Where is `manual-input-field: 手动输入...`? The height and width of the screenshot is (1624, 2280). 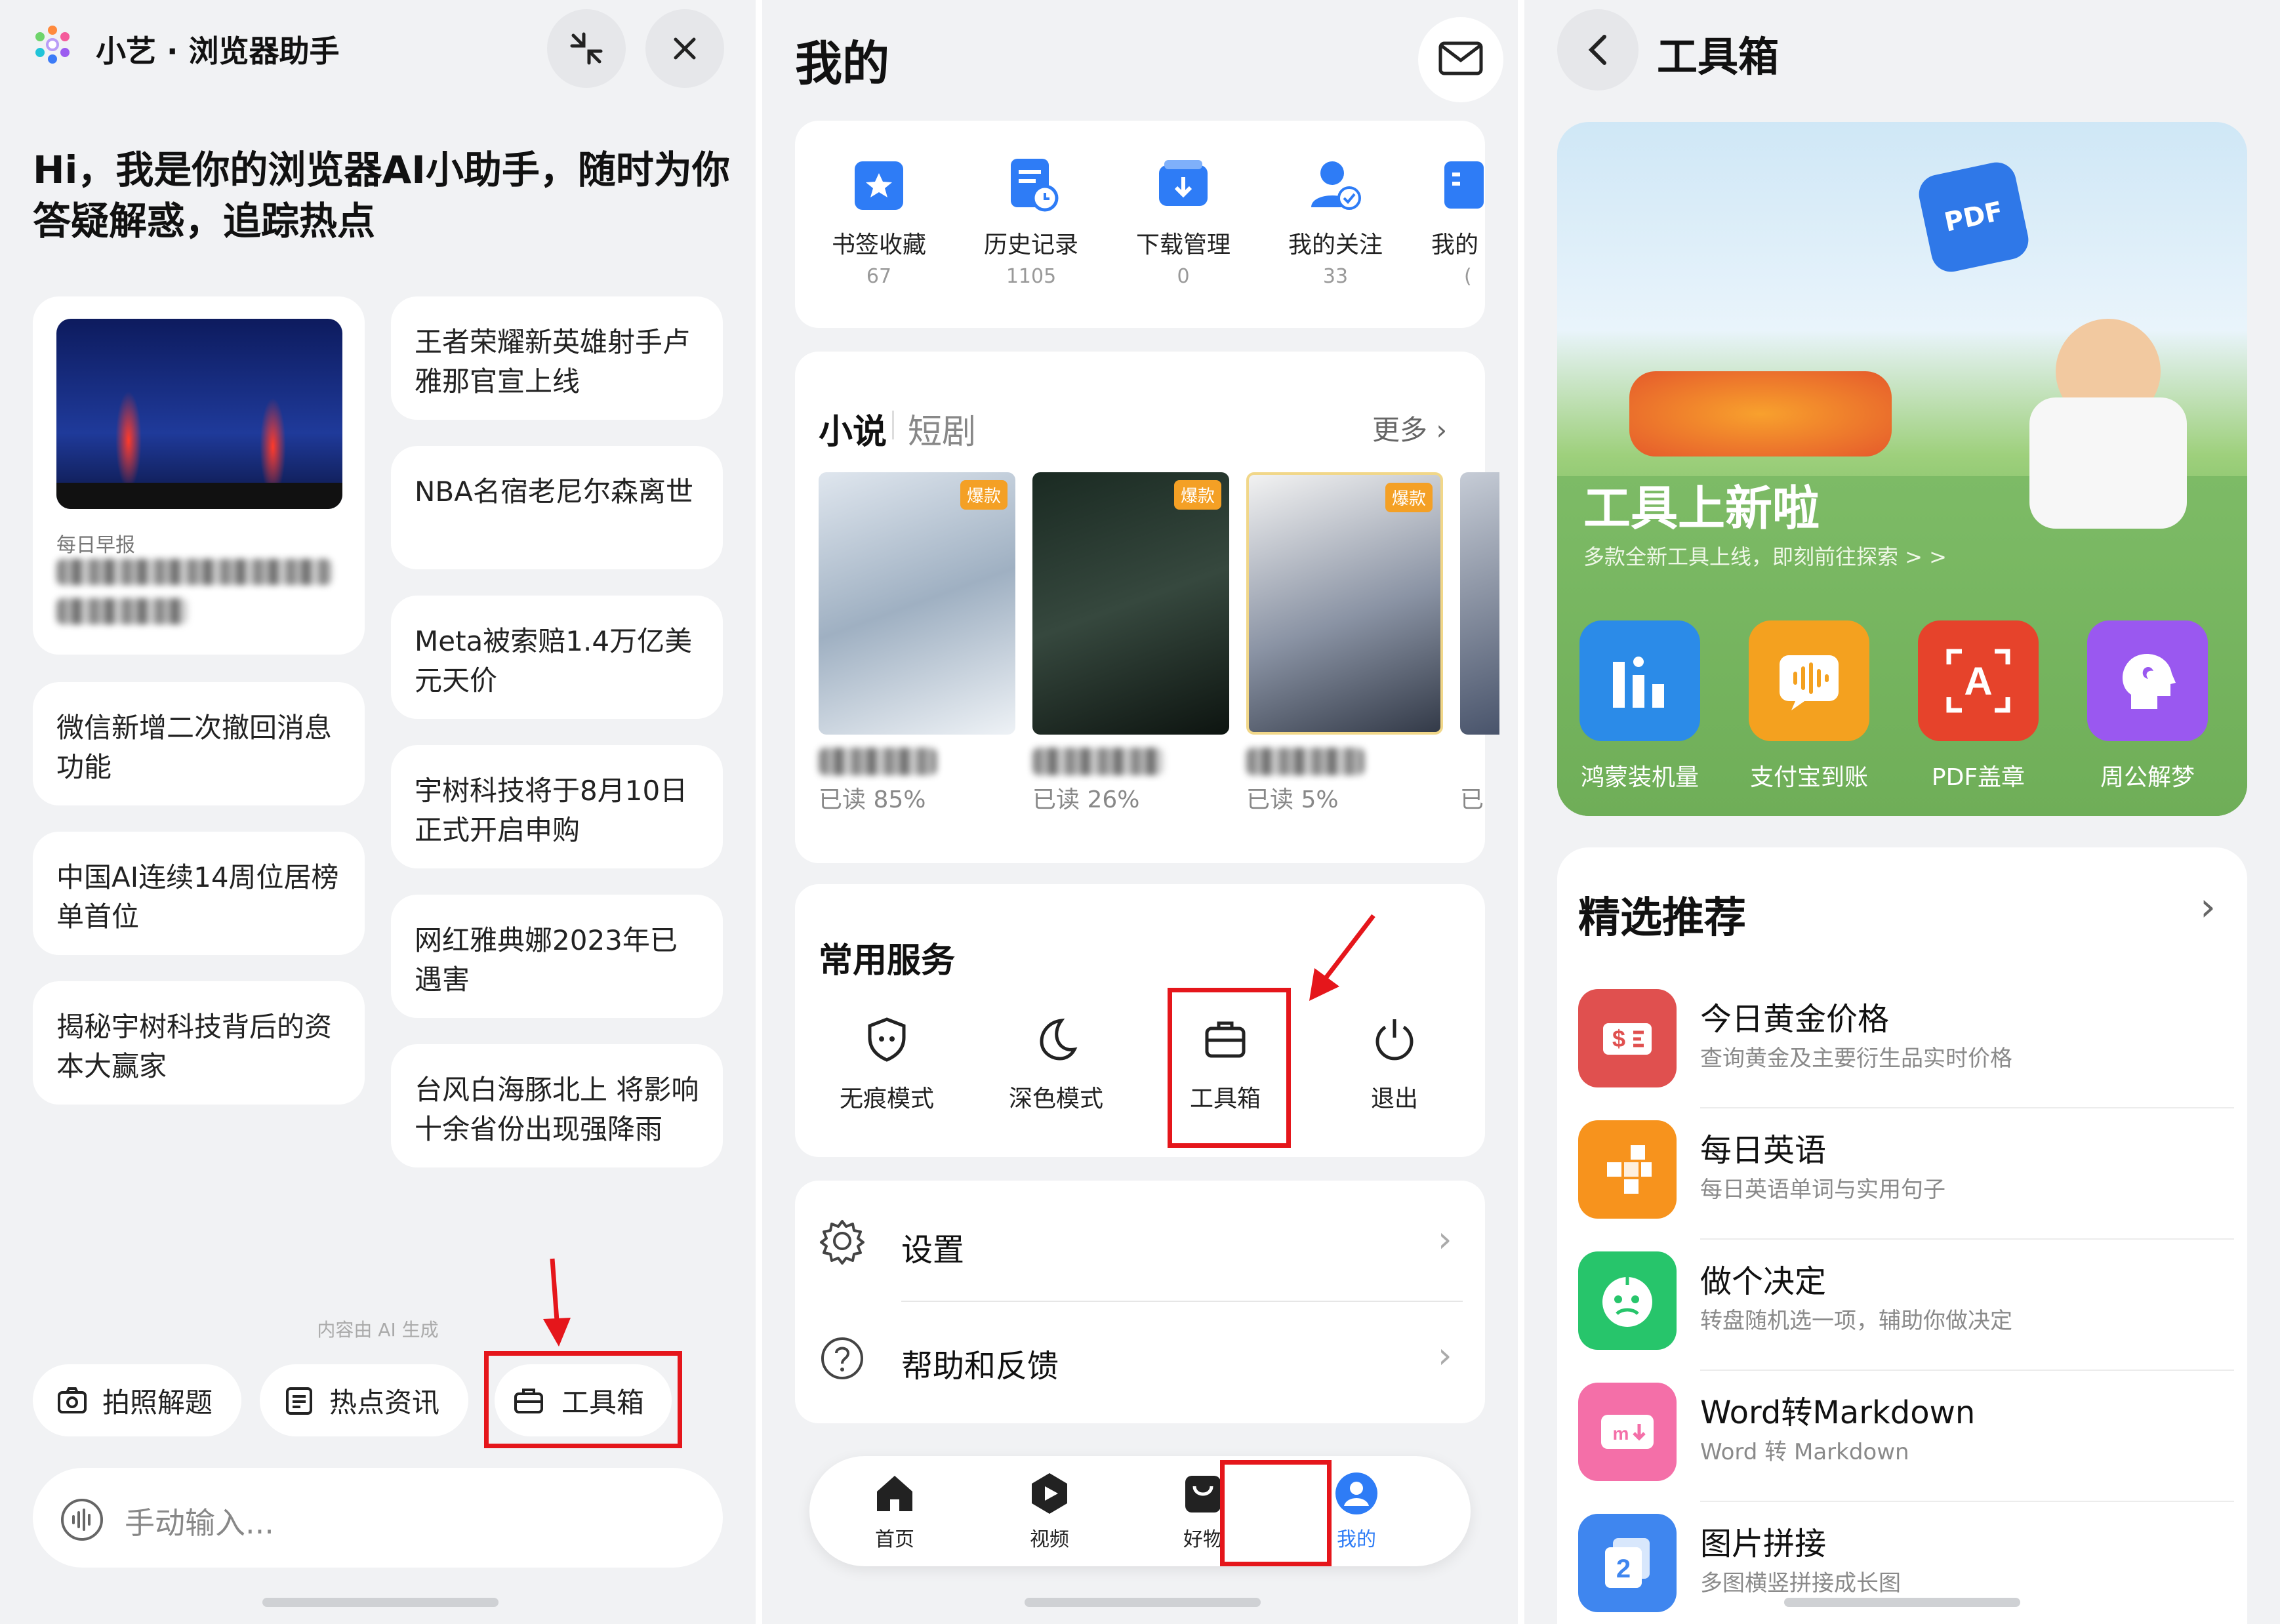 manual-input-field: 手动输入... is located at coordinates (378, 1518).